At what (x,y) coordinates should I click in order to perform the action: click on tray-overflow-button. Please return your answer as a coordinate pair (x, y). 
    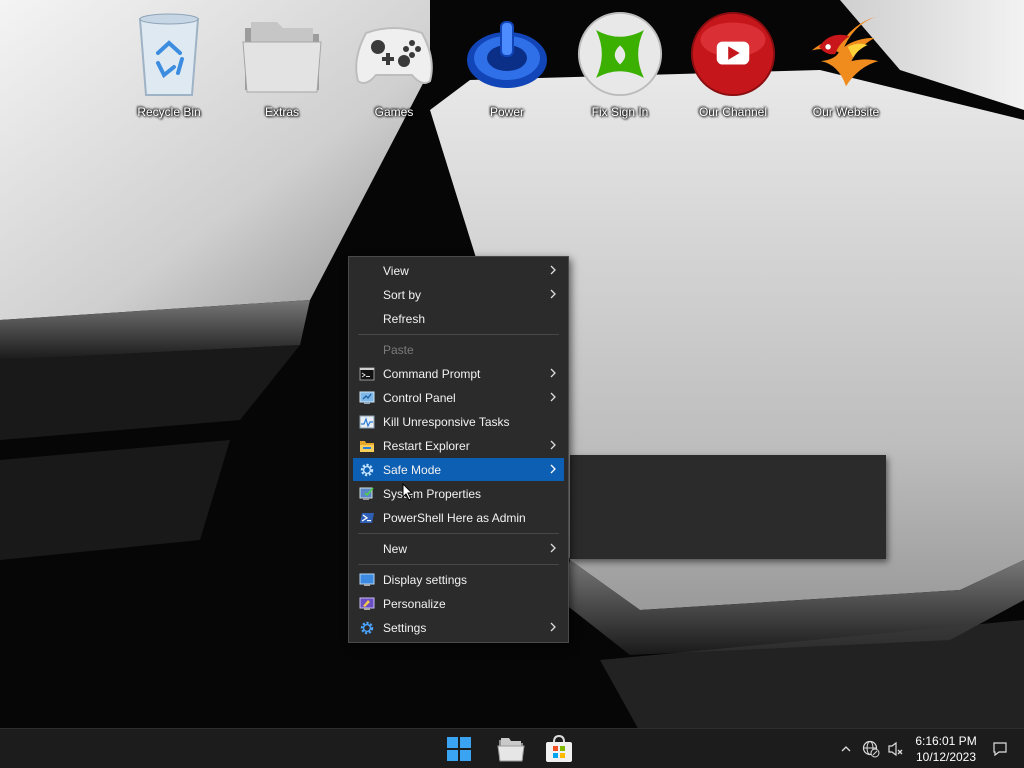
    Looking at the image, I should click on (846, 749).